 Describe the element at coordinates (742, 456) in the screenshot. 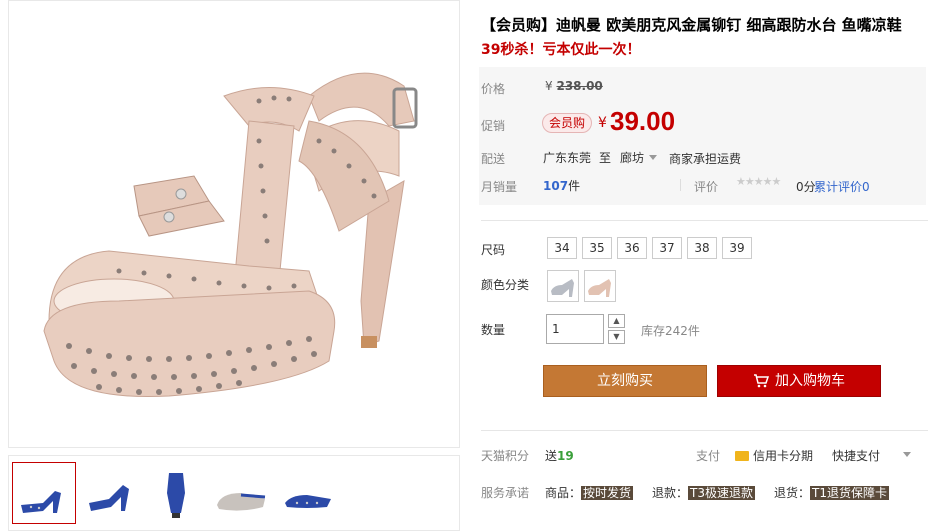

I see `credit-card-icon` at that location.